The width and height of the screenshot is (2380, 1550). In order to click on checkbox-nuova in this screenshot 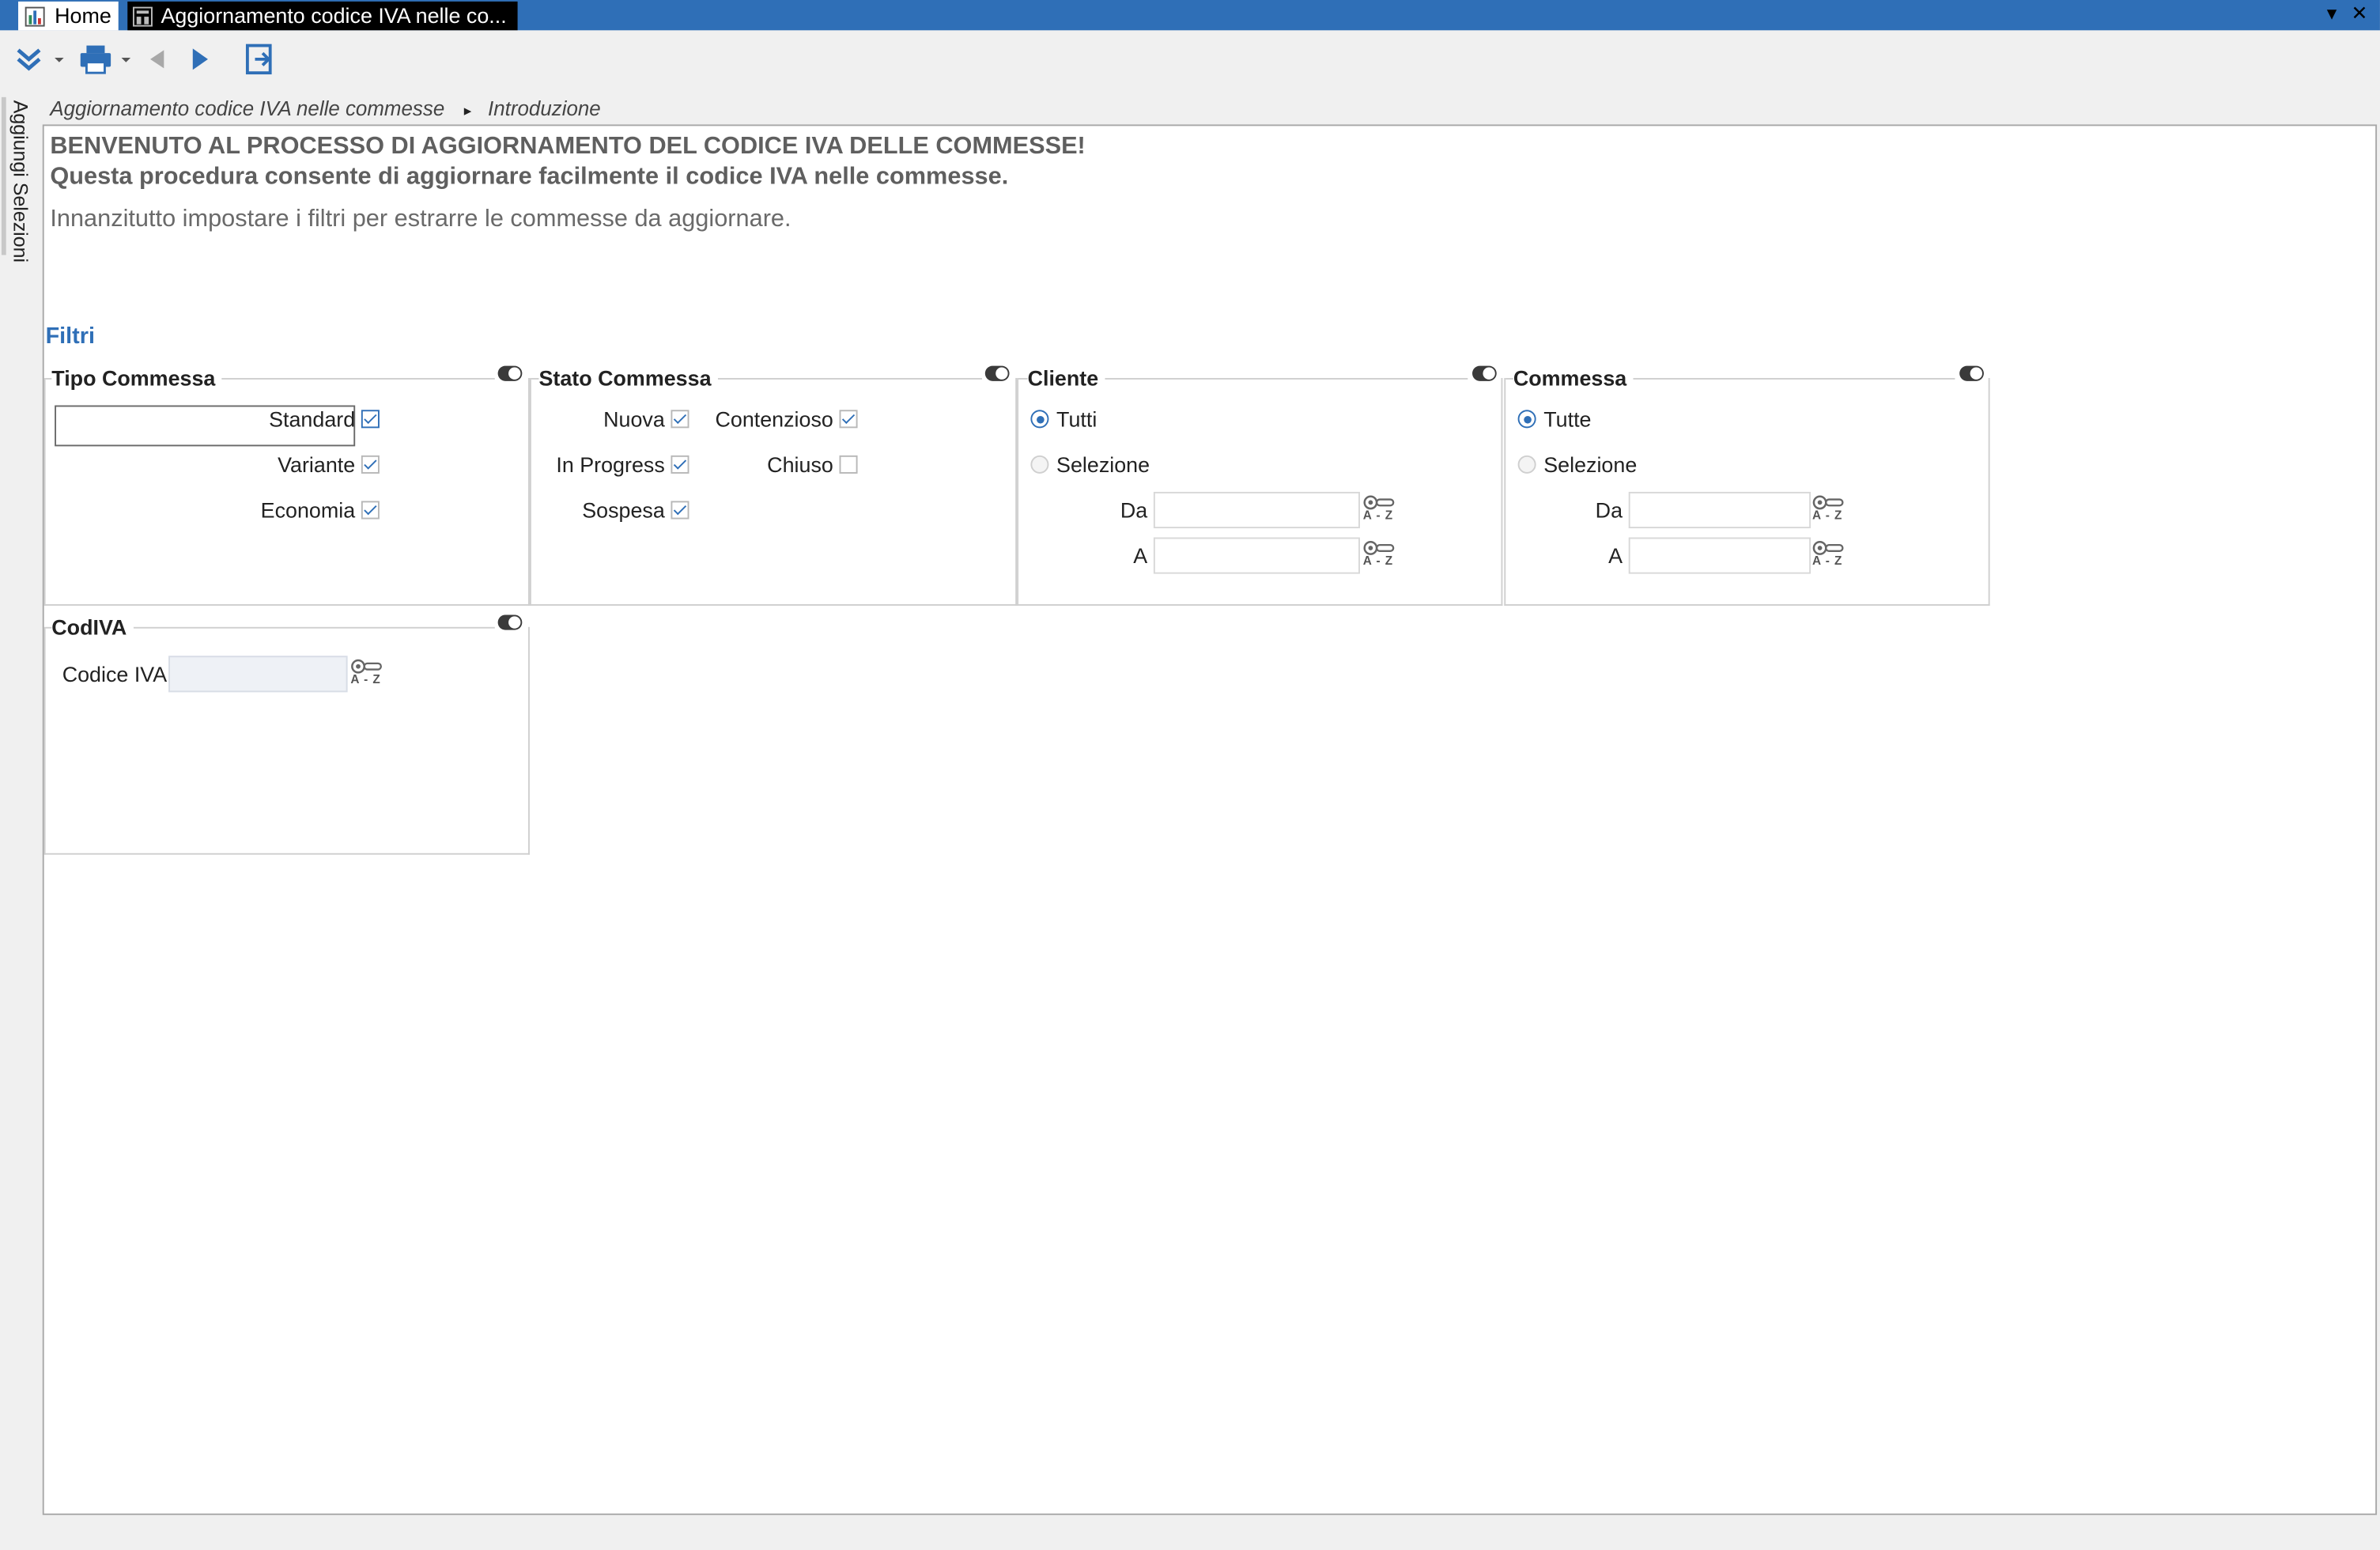, I will do `click(680, 419)`.